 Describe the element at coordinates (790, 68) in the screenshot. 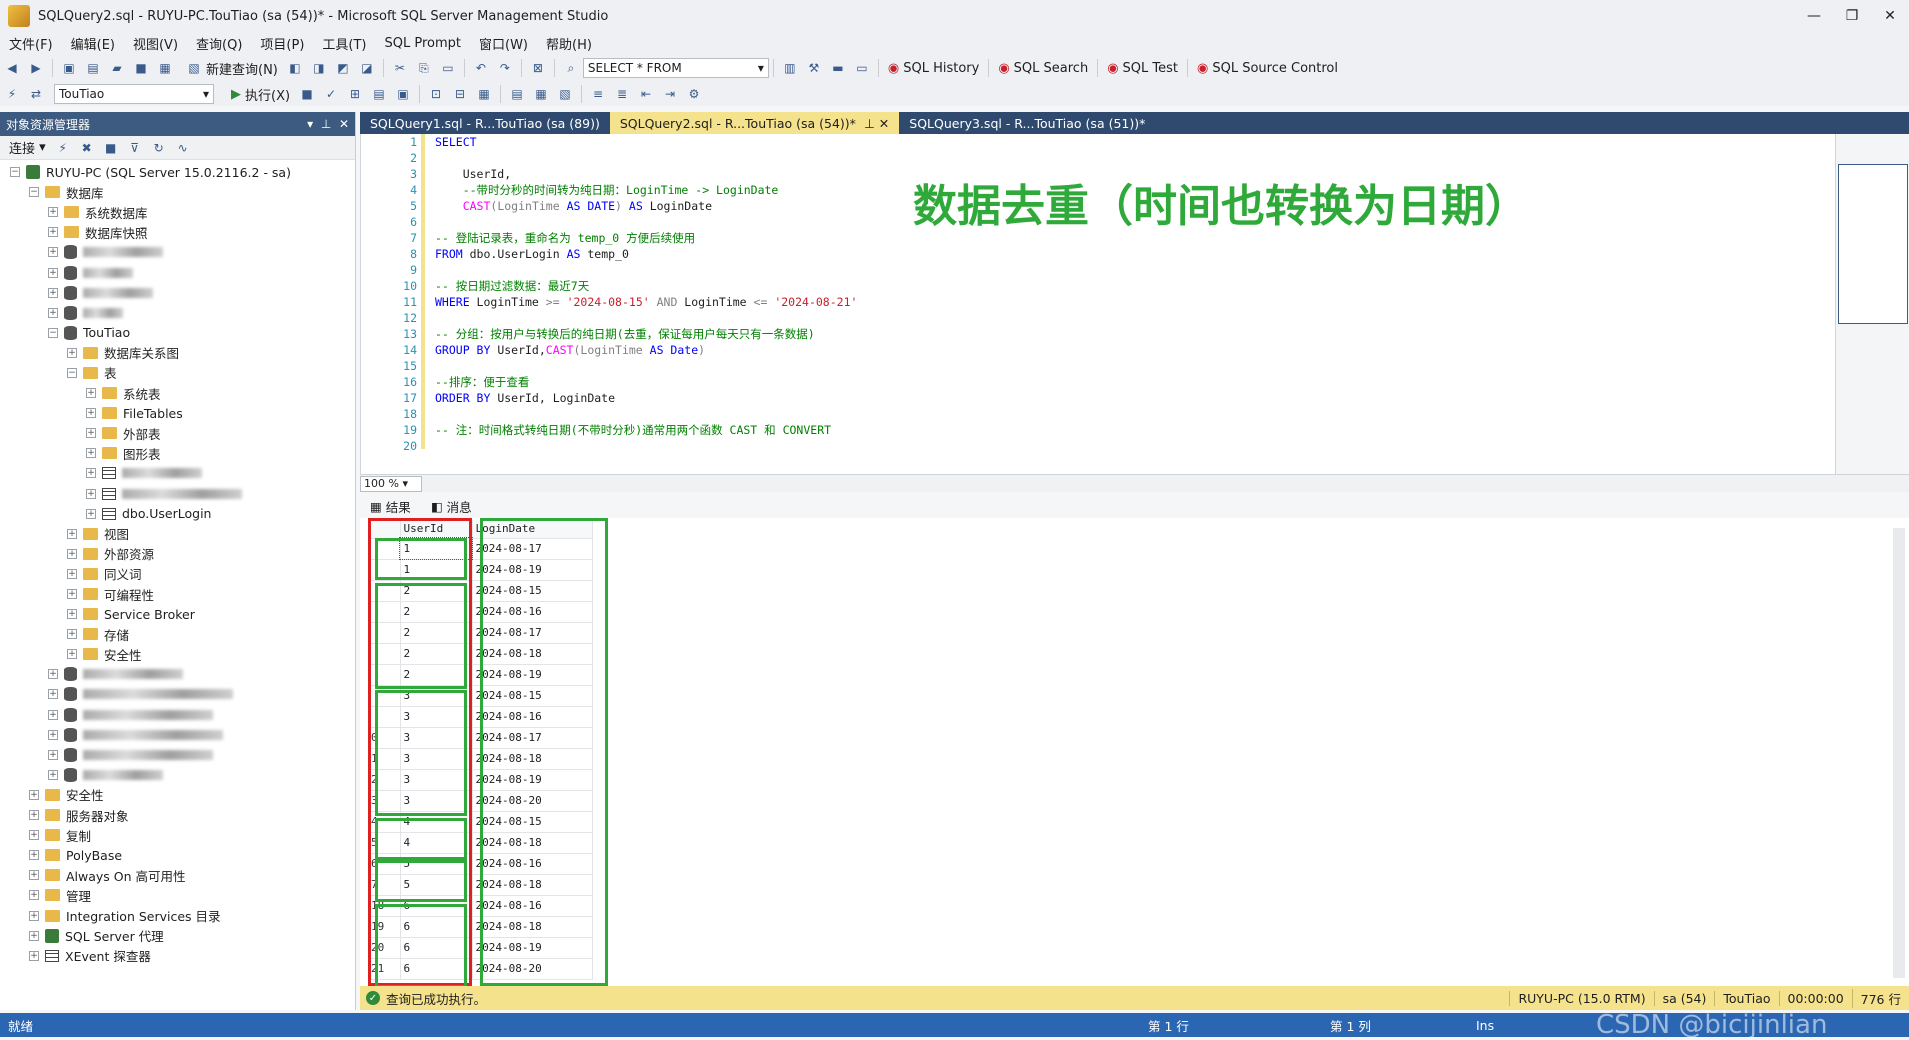

I see `properties-icon: ▥` at that location.